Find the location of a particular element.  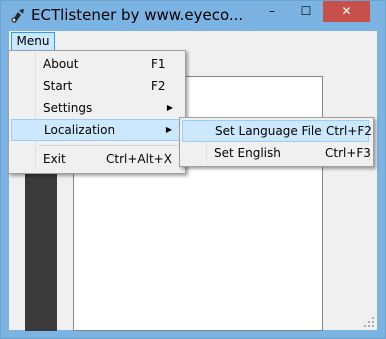

close-button: ✕ is located at coordinates (346, 11).